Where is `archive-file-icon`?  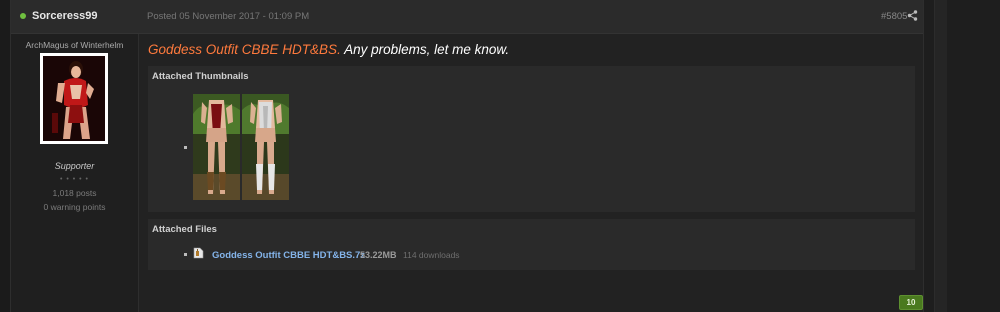 archive-file-icon is located at coordinates (198, 253).